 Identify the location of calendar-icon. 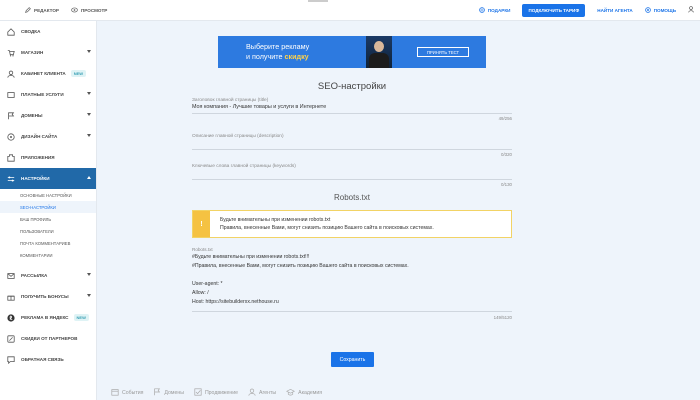
(115, 393).